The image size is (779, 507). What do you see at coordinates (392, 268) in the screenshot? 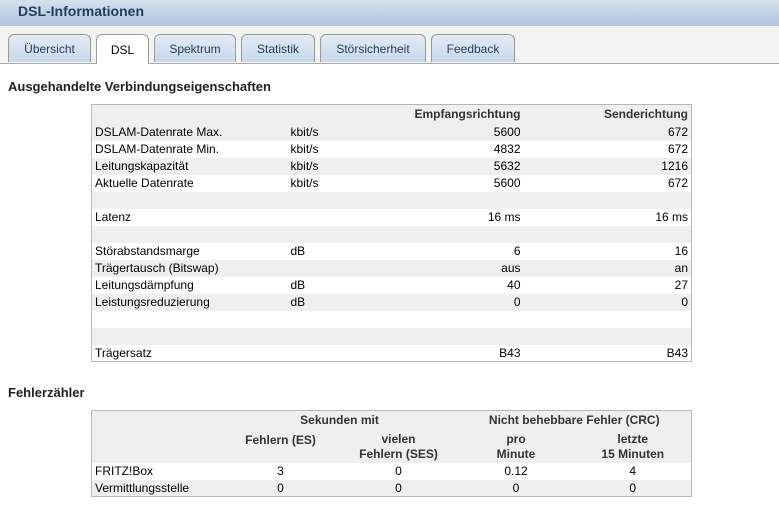
I see `table-row: Trägertausch (Bitswap) aus an` at bounding box center [392, 268].